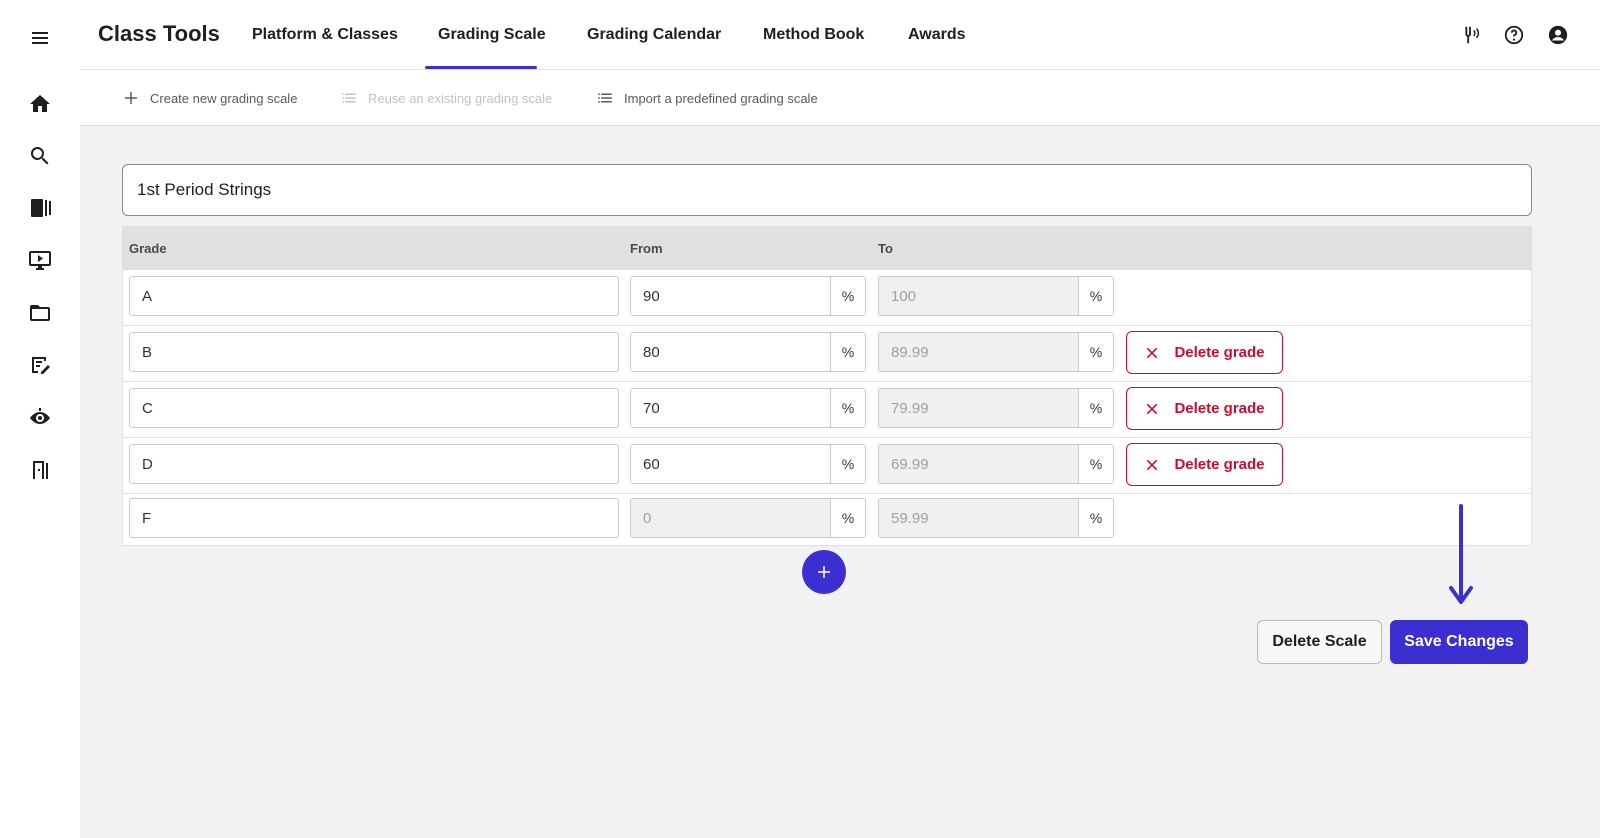 The width and height of the screenshot is (1600, 838). I want to click on menu-icon, so click(40, 38).